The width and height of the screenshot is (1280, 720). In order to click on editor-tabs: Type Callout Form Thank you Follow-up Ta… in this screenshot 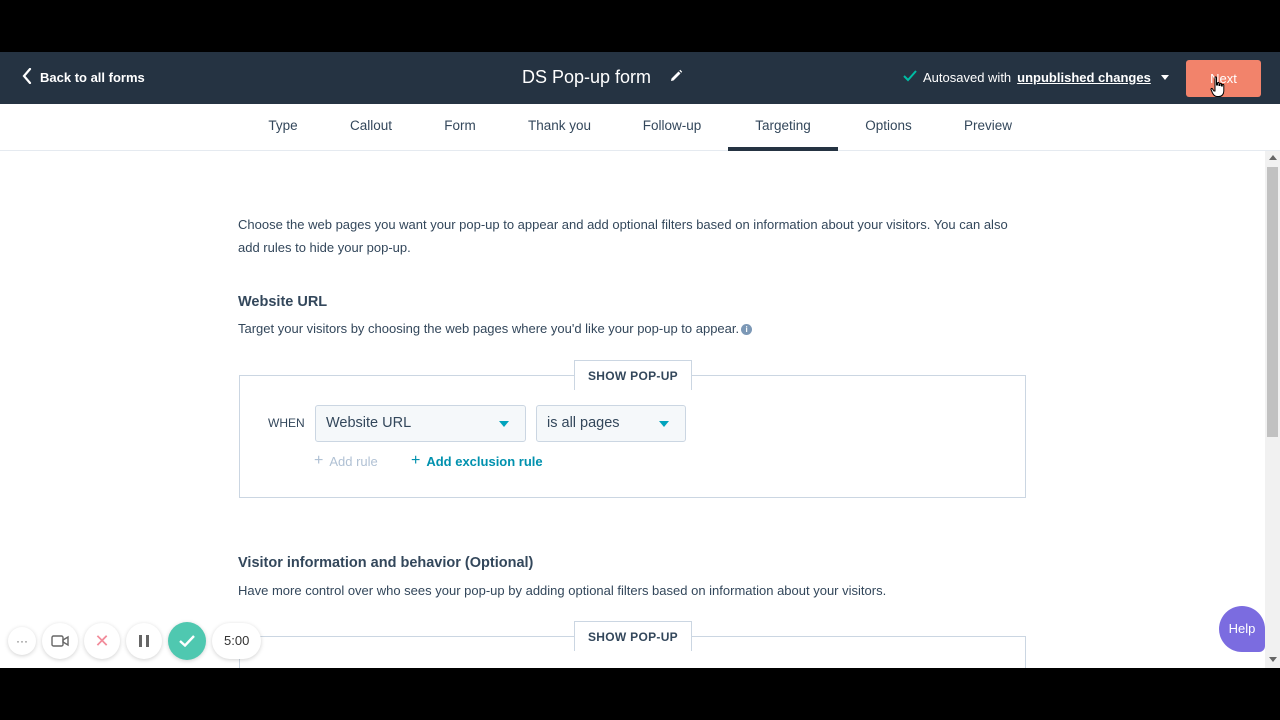, I will do `click(640, 127)`.